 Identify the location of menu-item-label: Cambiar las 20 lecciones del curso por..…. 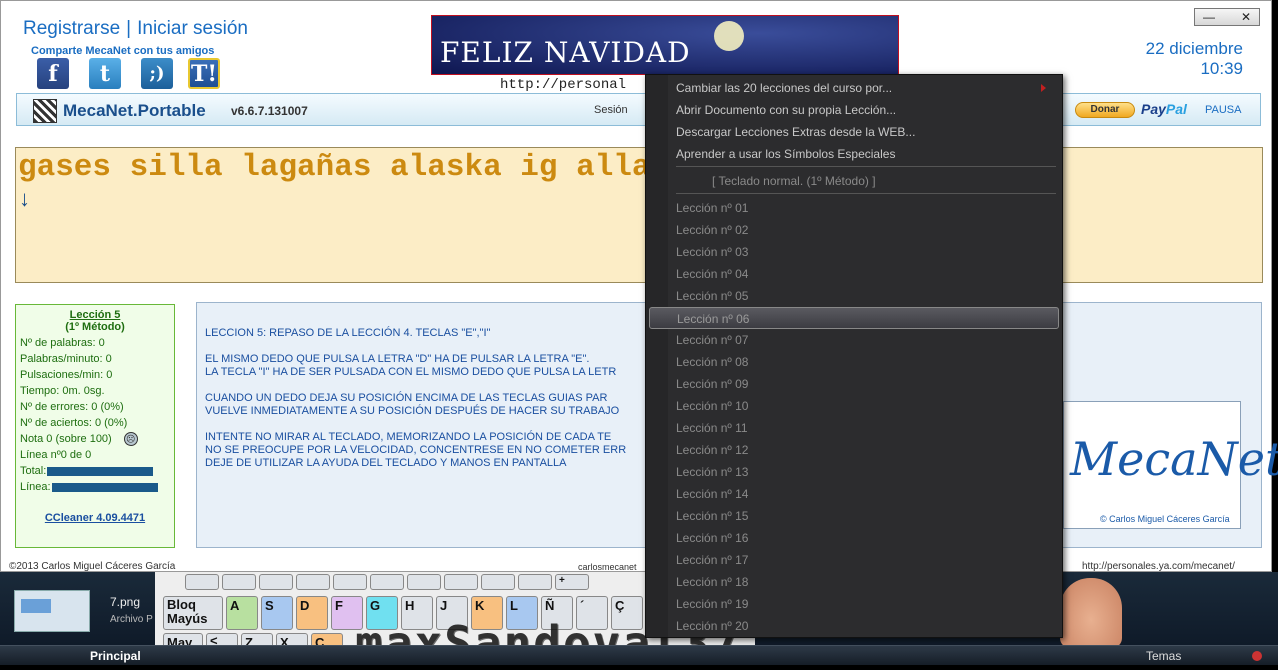
(784, 88).